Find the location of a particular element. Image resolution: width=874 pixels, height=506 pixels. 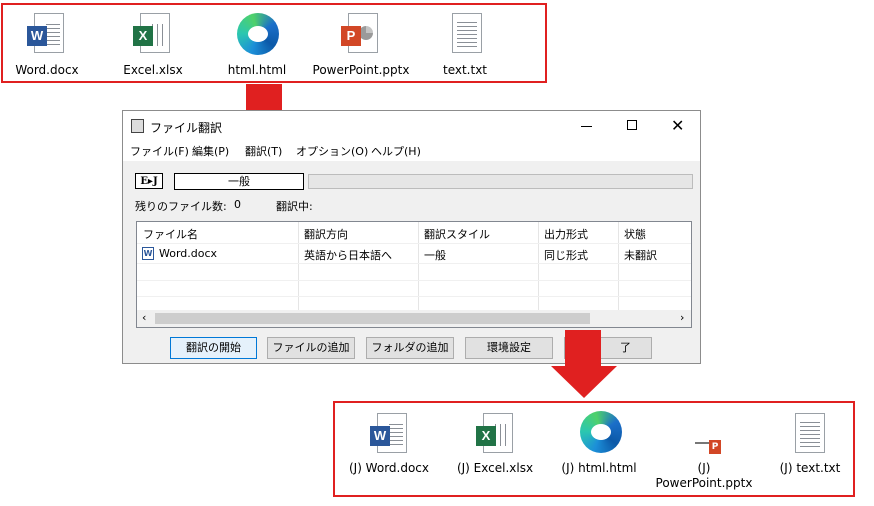

settings-button: 環境設定 is located at coordinates (509, 348).